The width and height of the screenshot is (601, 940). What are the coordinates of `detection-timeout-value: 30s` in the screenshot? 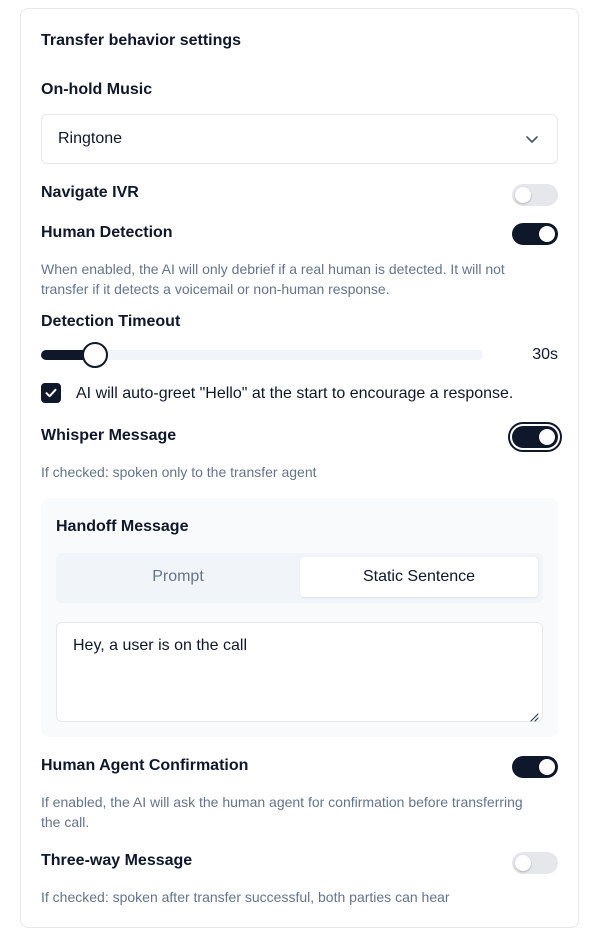 It's located at (545, 354).